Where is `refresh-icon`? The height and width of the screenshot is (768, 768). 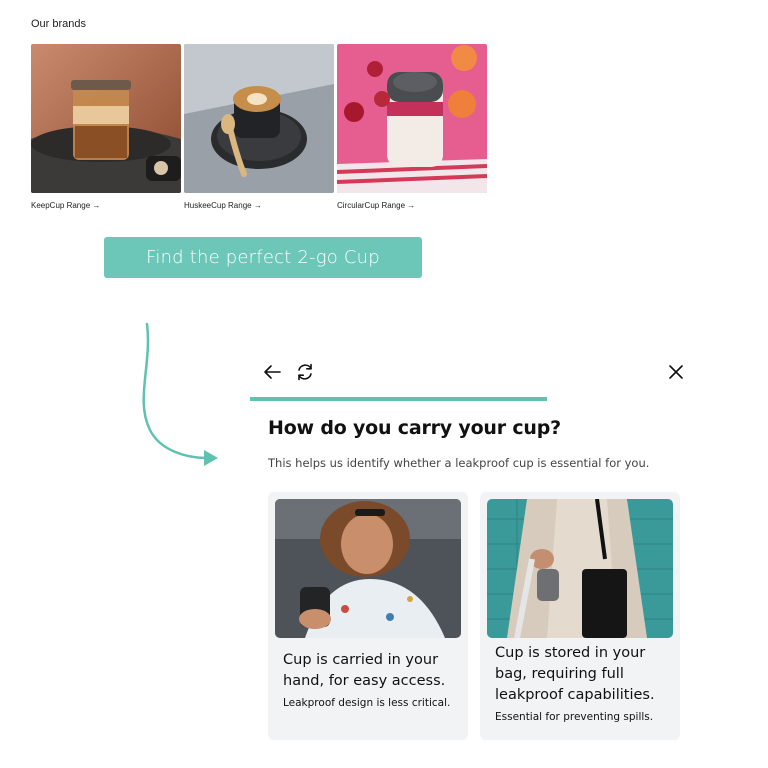
refresh-icon is located at coordinates (305, 372).